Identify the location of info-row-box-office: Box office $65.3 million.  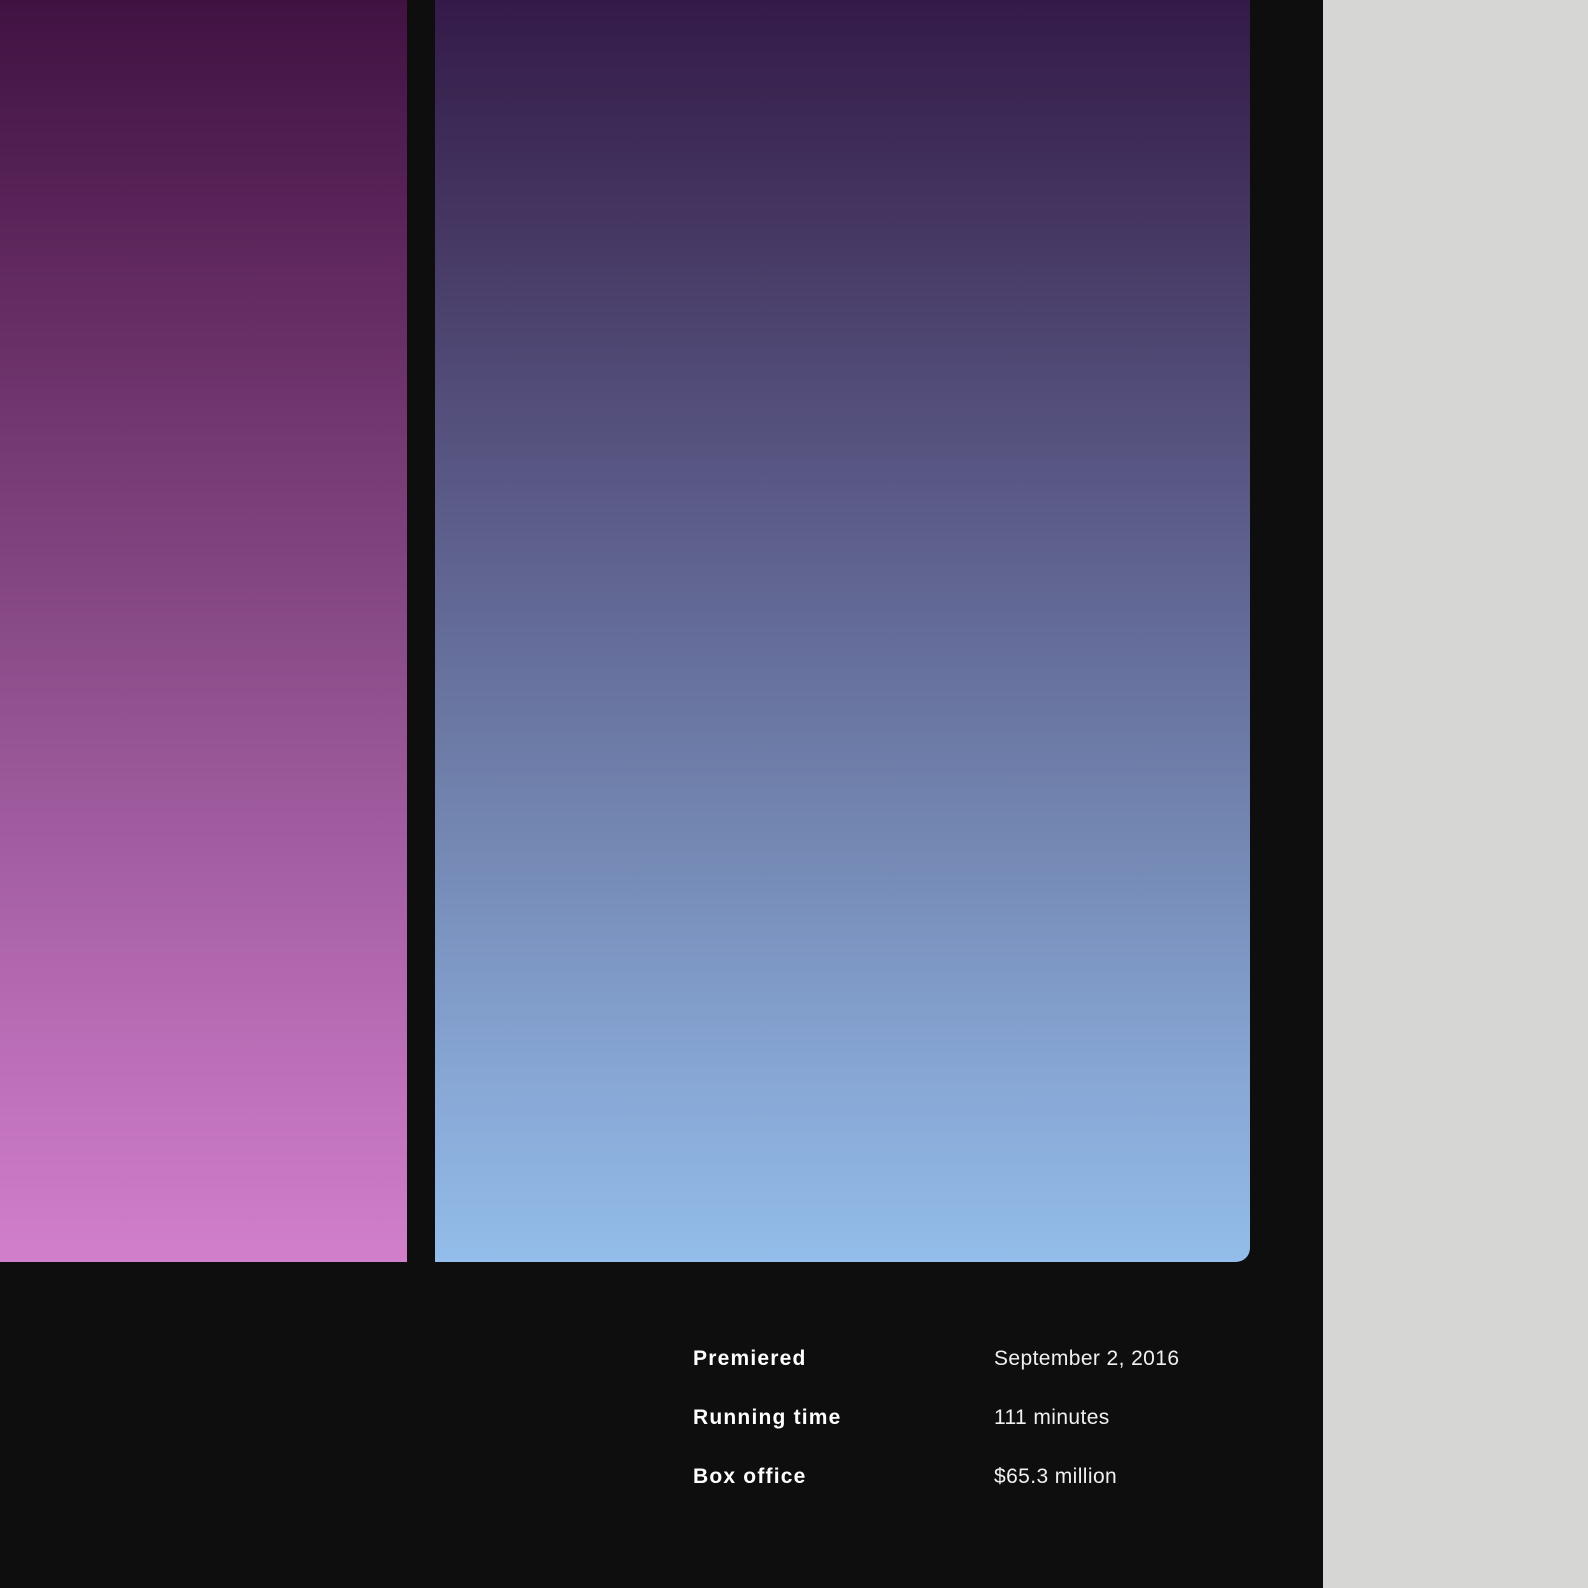
(973, 1476).